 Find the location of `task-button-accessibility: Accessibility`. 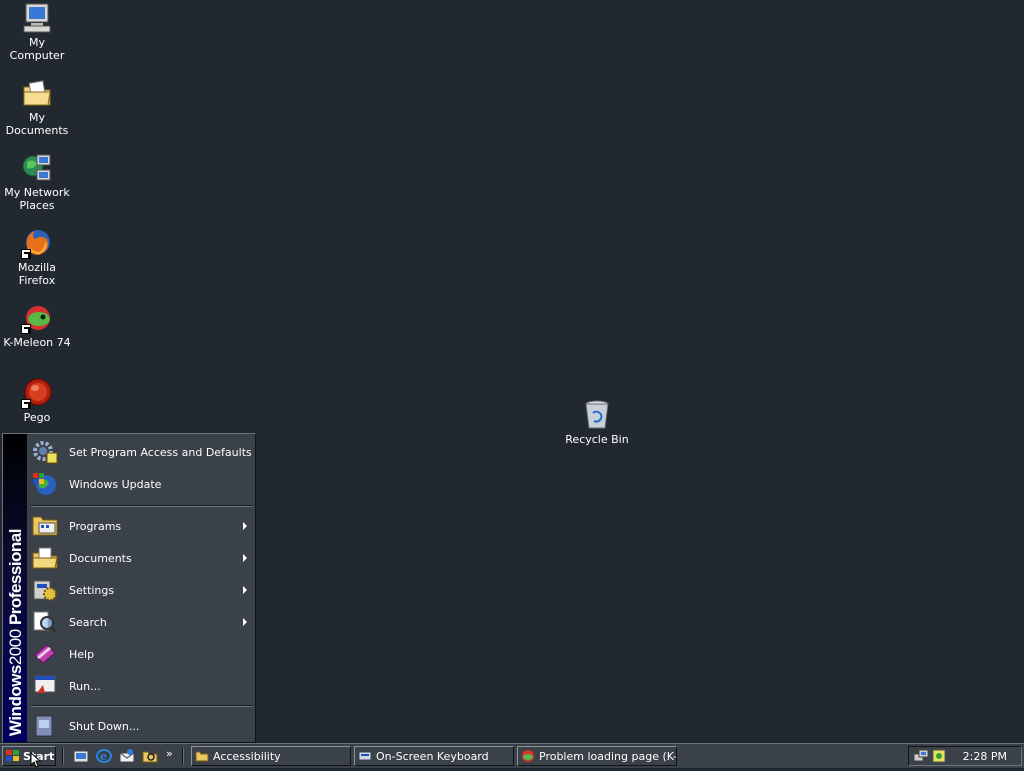

task-button-accessibility: Accessibility is located at coordinates (271, 756).